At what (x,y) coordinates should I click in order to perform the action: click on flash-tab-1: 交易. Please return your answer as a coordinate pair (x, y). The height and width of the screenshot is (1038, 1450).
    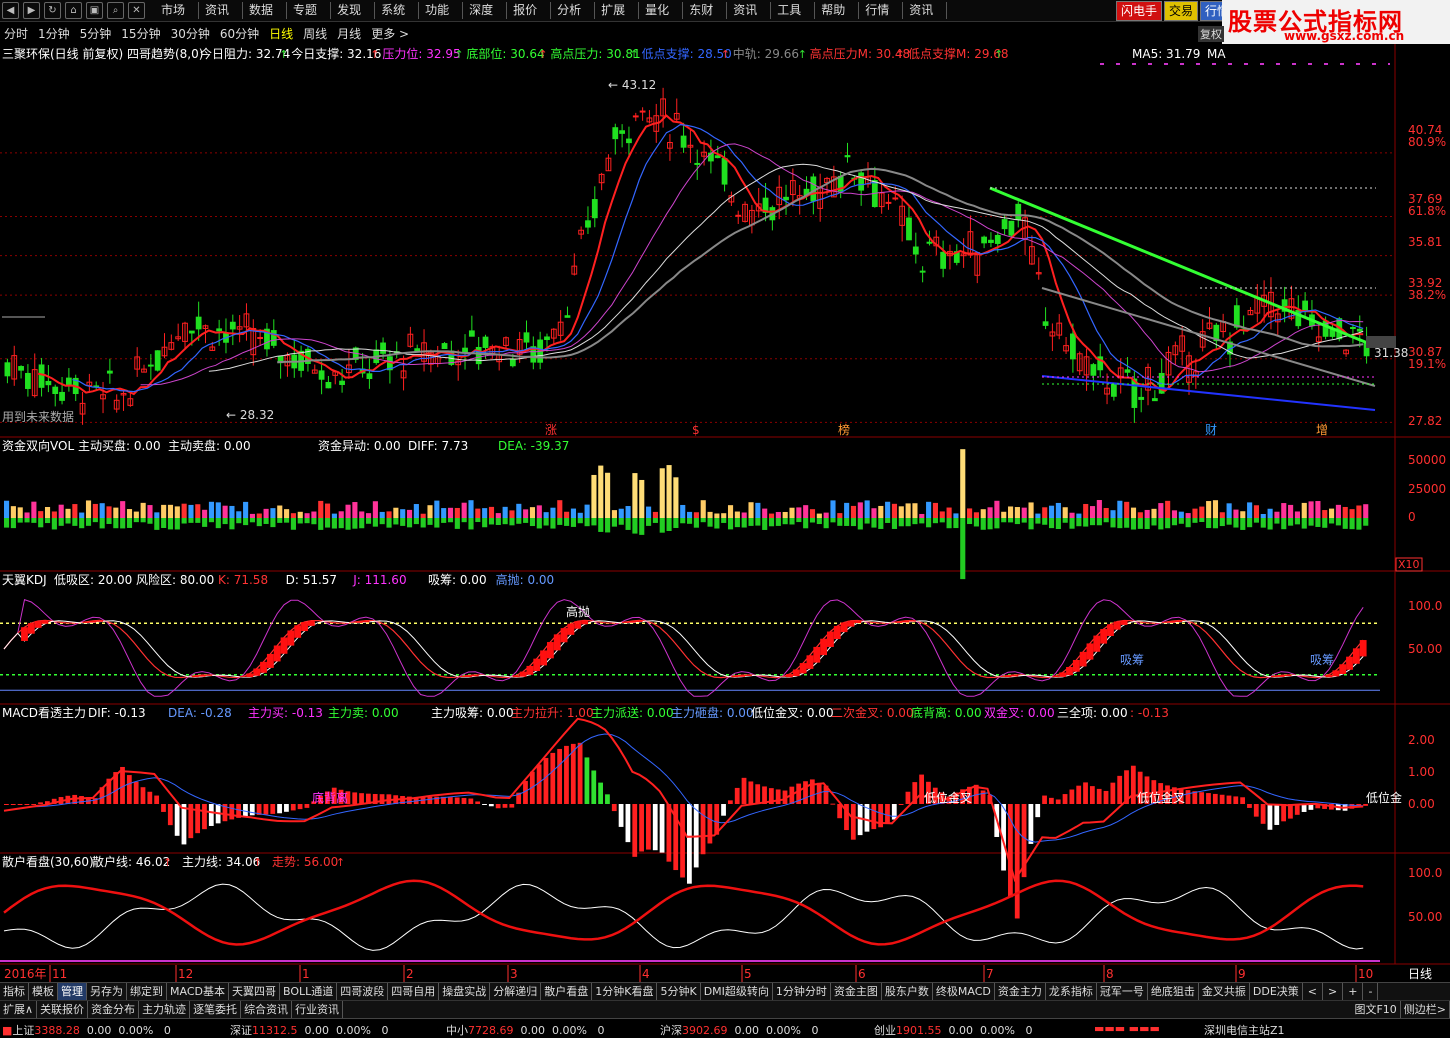
    Looking at the image, I should click on (1181, 11).